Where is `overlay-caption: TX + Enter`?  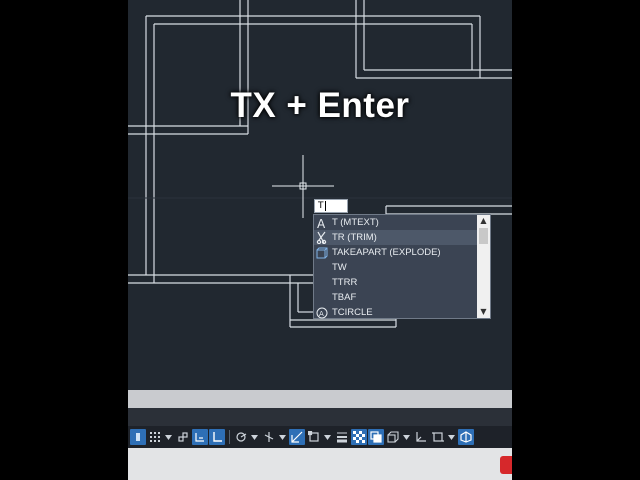 overlay-caption: TX + Enter is located at coordinates (320, 105).